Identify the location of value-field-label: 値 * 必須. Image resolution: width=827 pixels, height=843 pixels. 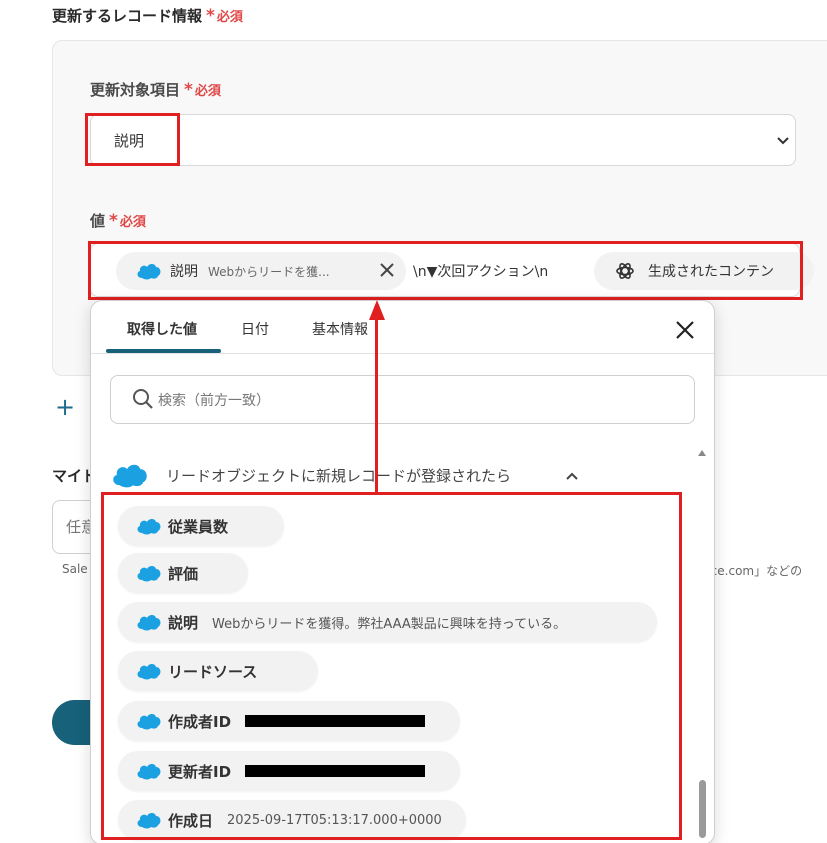
(118, 222).